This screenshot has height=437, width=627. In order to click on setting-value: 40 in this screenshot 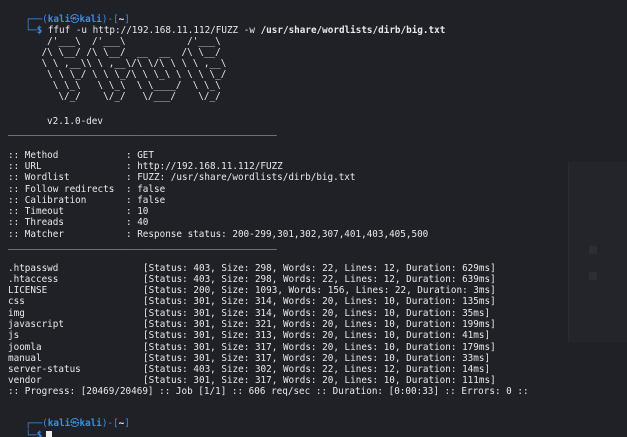, I will do `click(143, 222)`.